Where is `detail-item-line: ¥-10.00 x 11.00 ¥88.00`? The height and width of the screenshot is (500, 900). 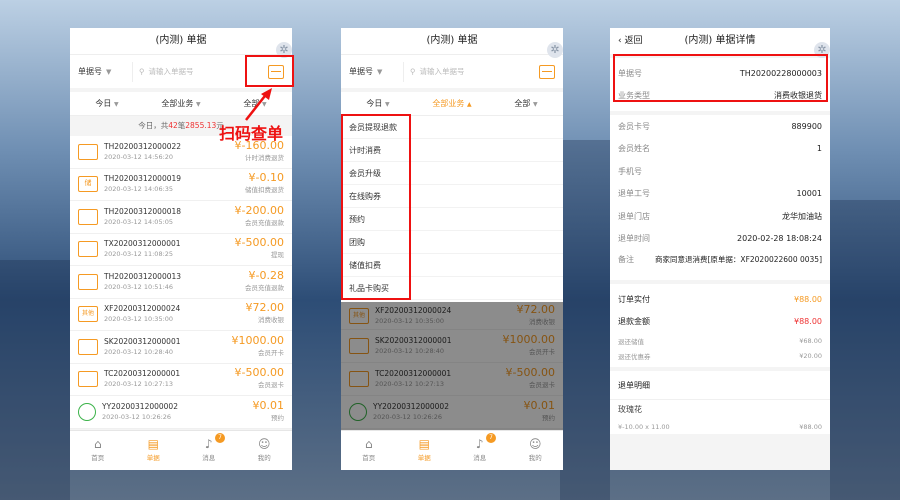 detail-item-line: ¥-10.00 x 11.00 ¥88.00 is located at coordinates (720, 426).